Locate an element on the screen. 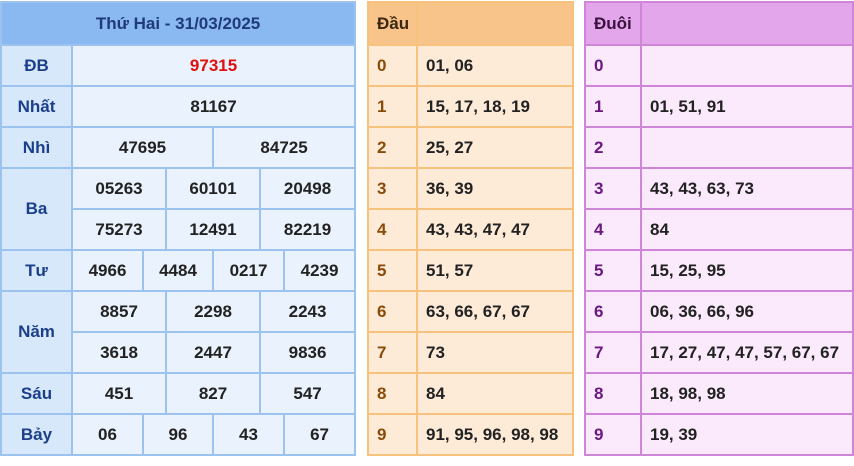 The width and height of the screenshot is (854, 466). head-values: 51, 57 is located at coordinates (495, 270).